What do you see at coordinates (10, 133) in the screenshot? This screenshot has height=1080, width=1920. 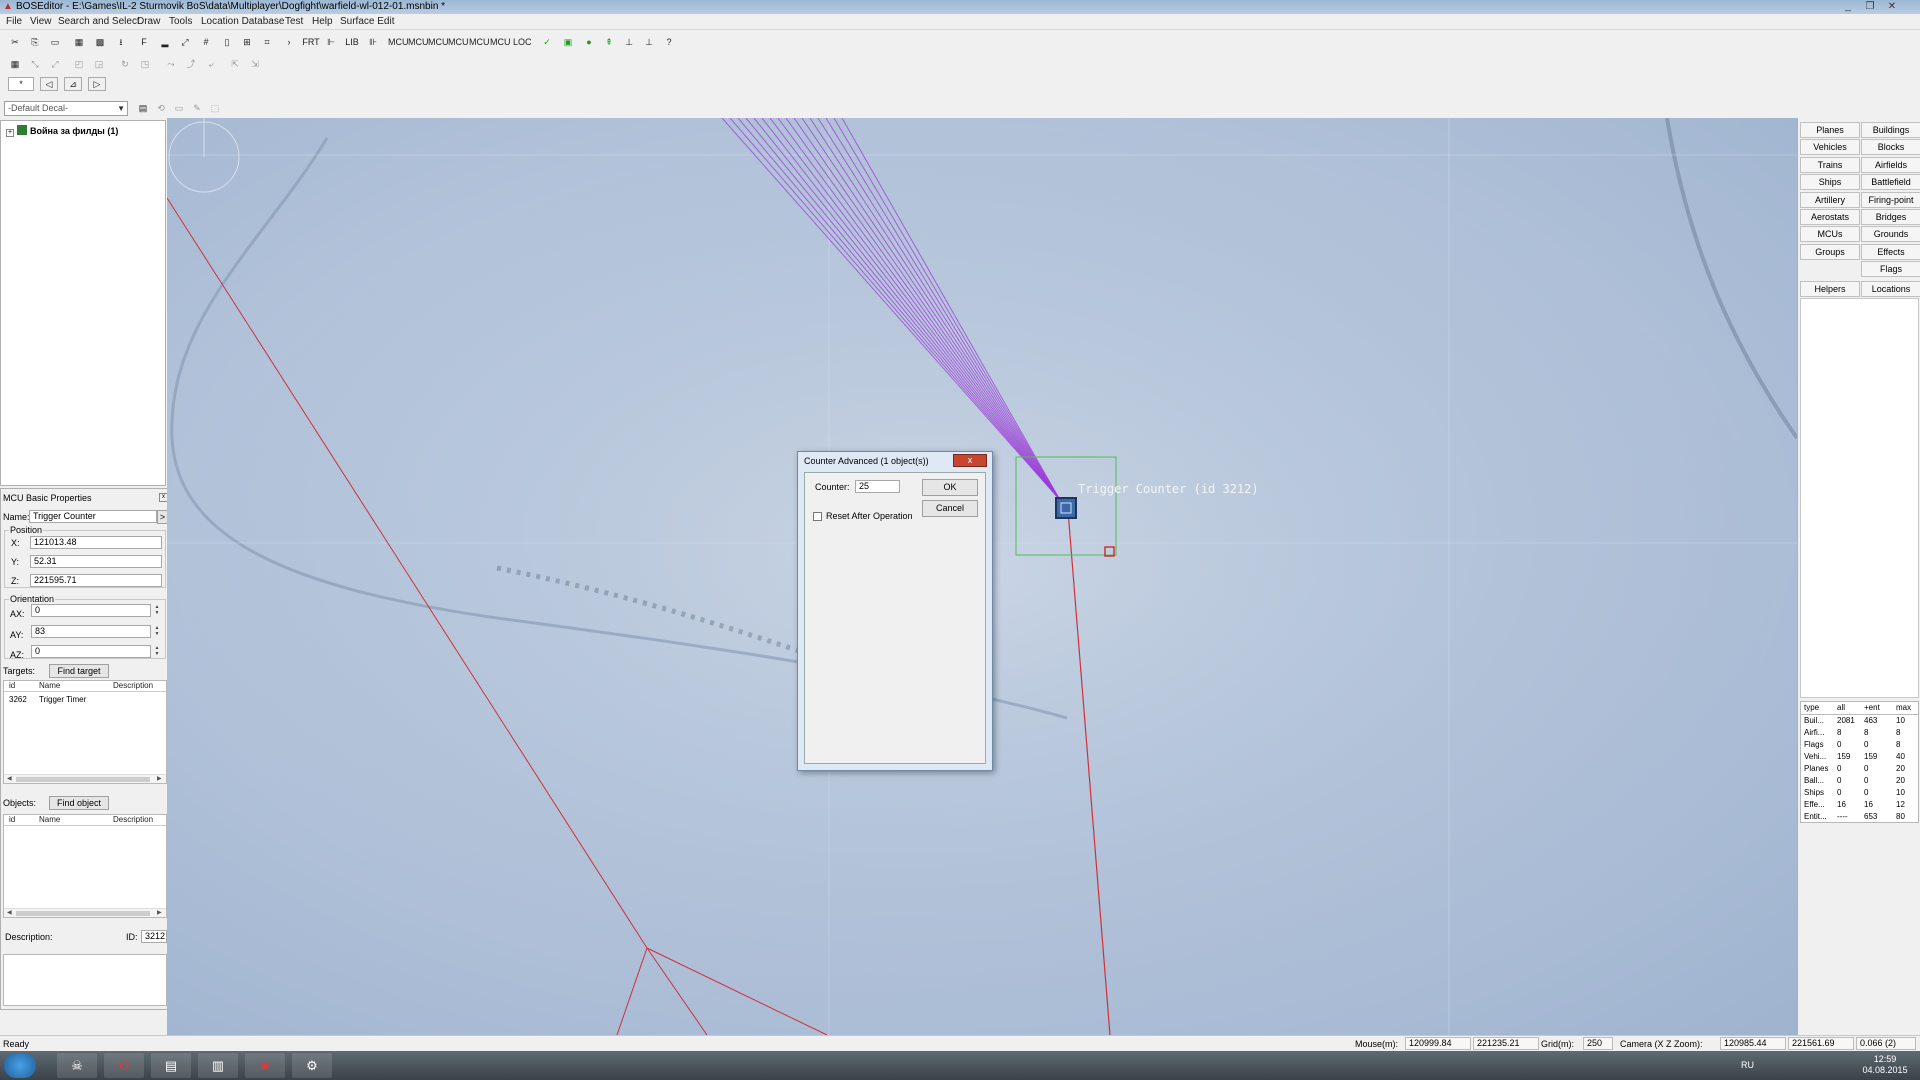 I see `expand-icon: +` at bounding box center [10, 133].